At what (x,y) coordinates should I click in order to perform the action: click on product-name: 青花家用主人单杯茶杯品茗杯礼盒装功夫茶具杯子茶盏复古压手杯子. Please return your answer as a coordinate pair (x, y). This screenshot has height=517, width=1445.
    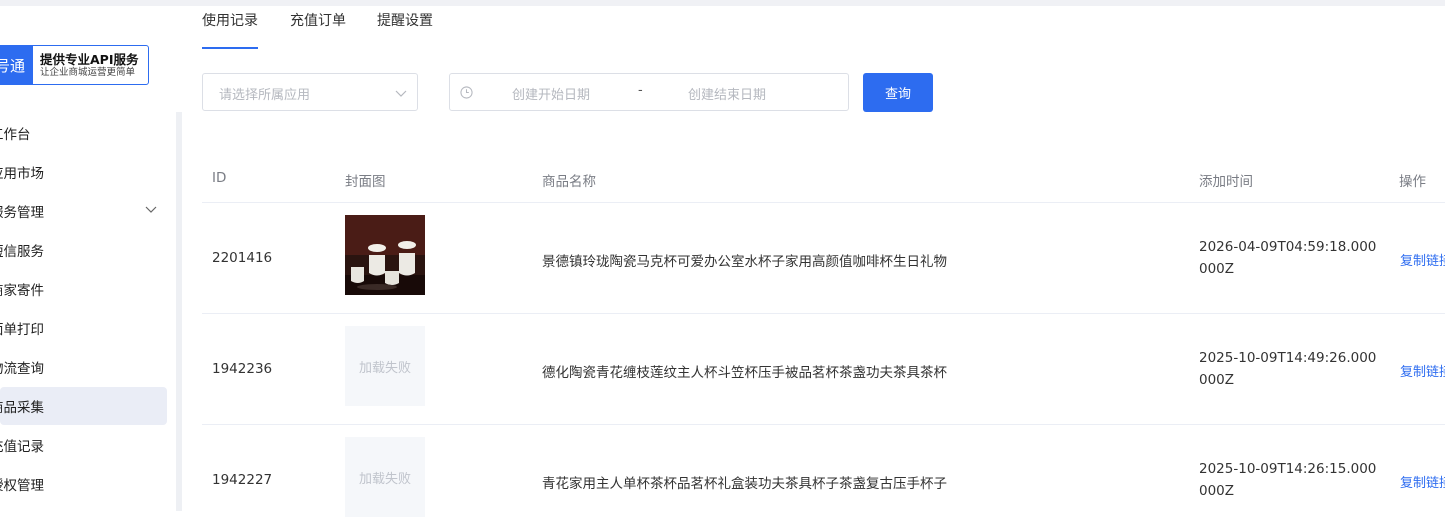
    Looking at the image, I should click on (744, 484).